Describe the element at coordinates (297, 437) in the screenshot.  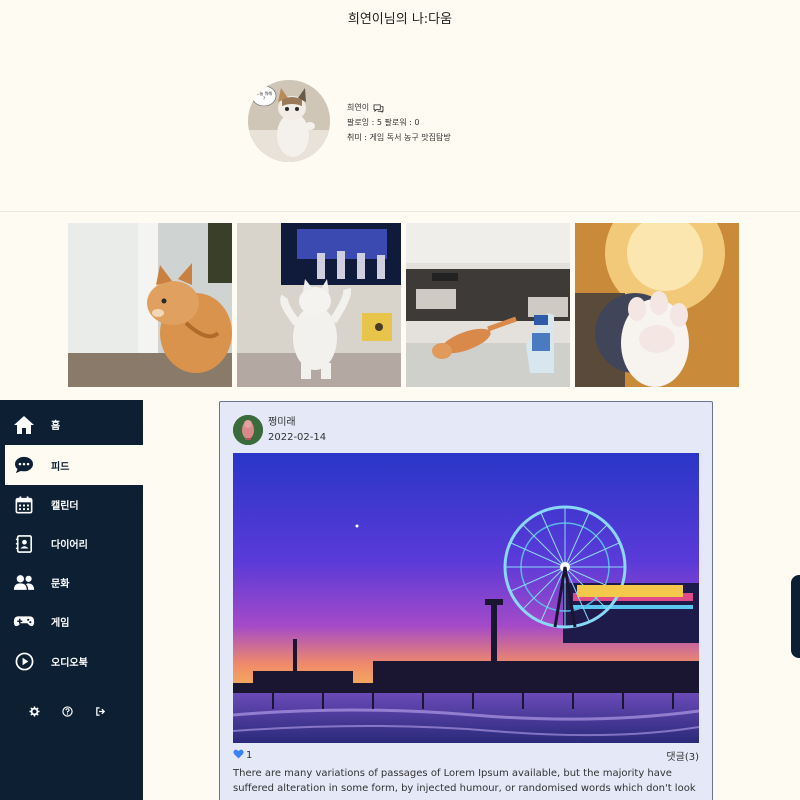
I see `post-date: 2022-02-14` at that location.